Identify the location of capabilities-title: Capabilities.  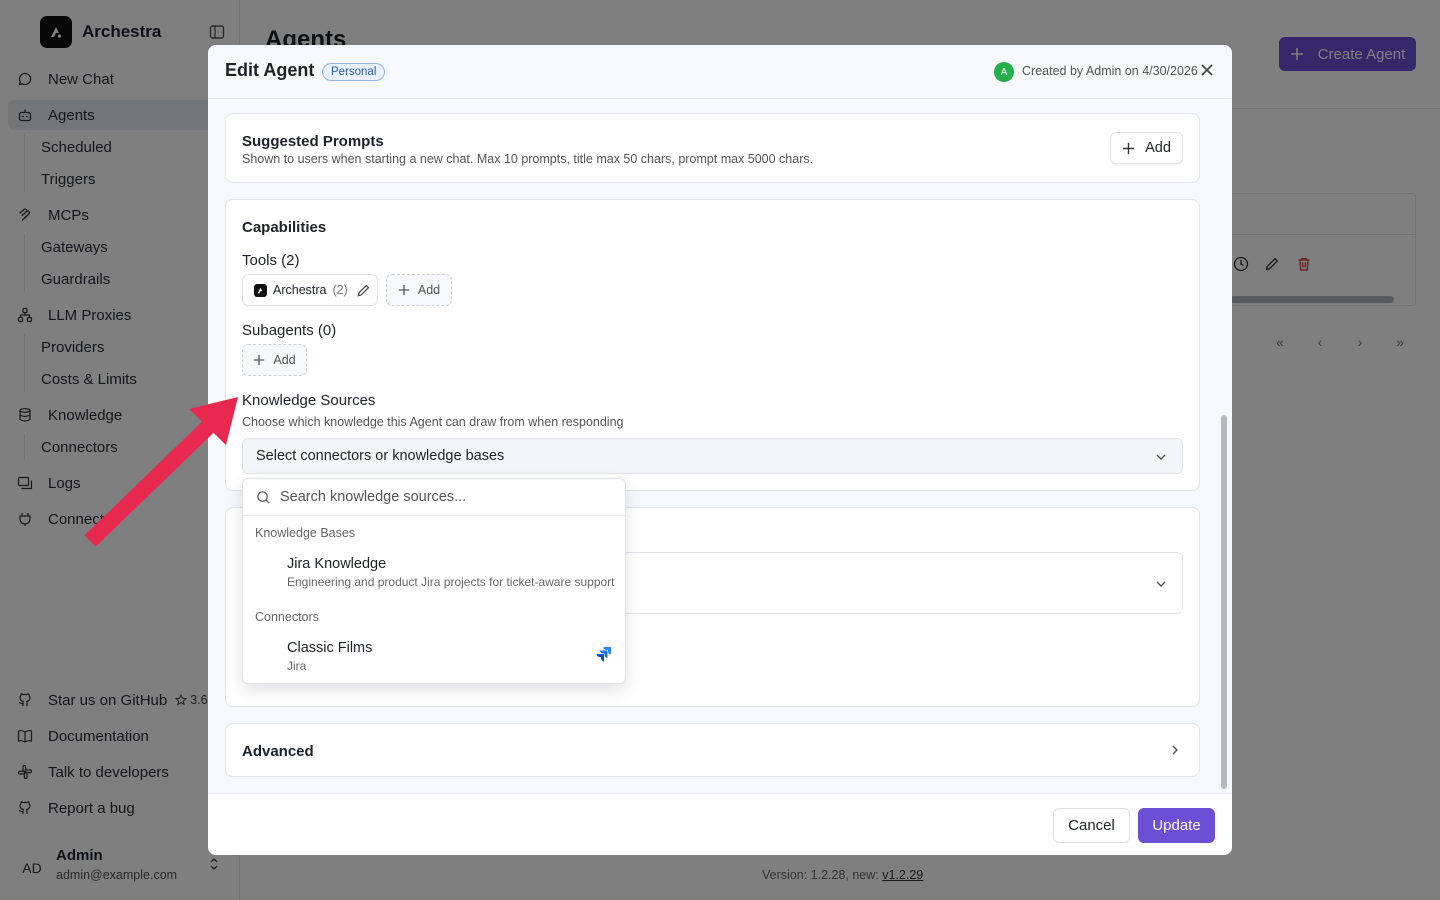
(284, 227).